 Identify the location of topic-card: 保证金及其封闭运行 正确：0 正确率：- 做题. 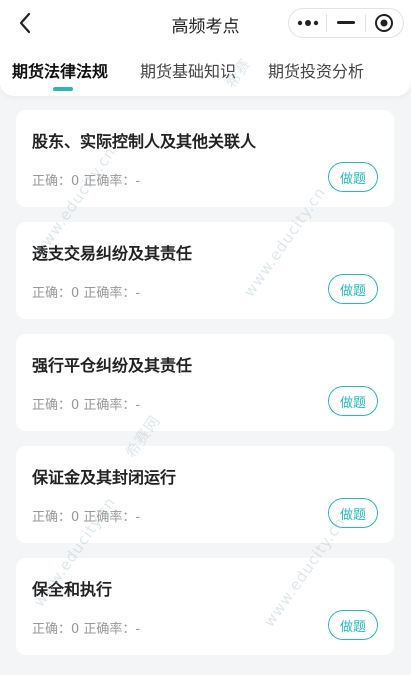
(205, 494).